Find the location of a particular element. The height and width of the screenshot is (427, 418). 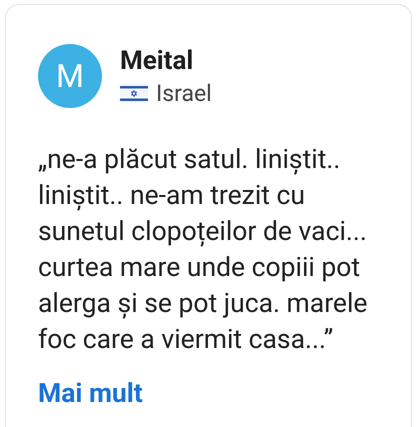

reviewer-name: Meital is located at coordinates (157, 61).